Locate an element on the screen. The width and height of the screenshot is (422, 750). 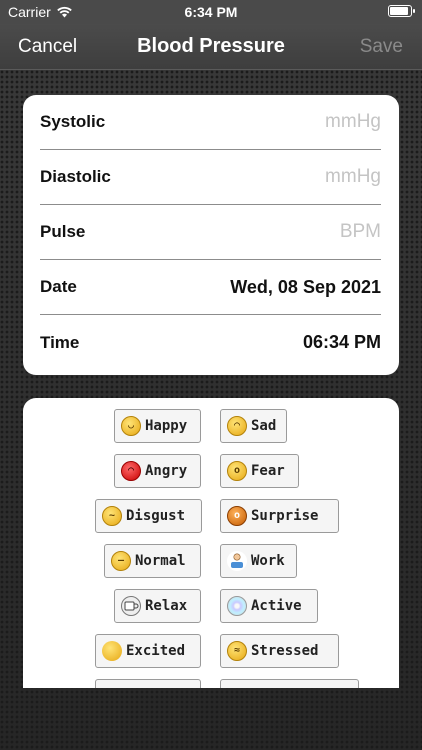
diastolic-input is located at coordinates (301, 177).